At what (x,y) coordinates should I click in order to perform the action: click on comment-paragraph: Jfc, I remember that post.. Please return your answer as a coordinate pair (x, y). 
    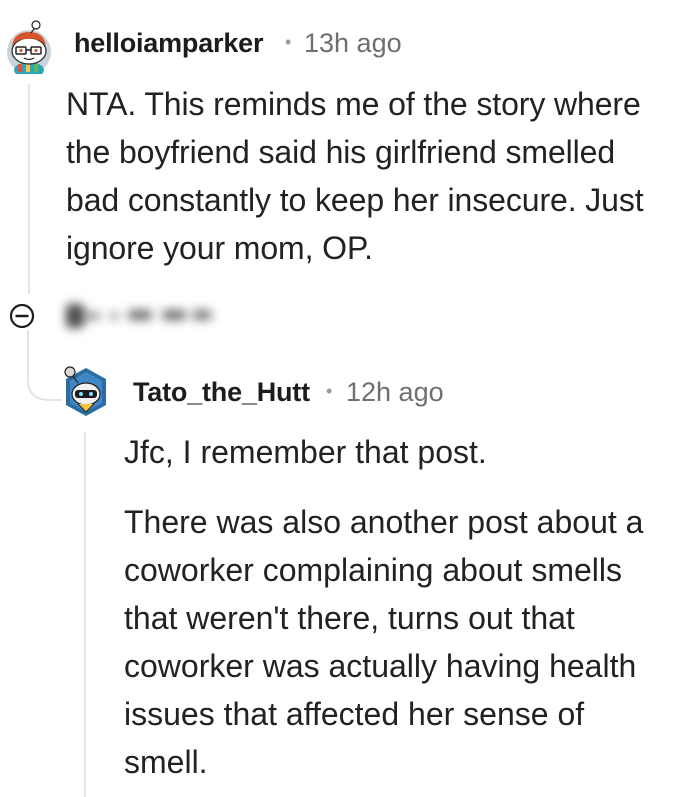
    Looking at the image, I should click on (305, 452).